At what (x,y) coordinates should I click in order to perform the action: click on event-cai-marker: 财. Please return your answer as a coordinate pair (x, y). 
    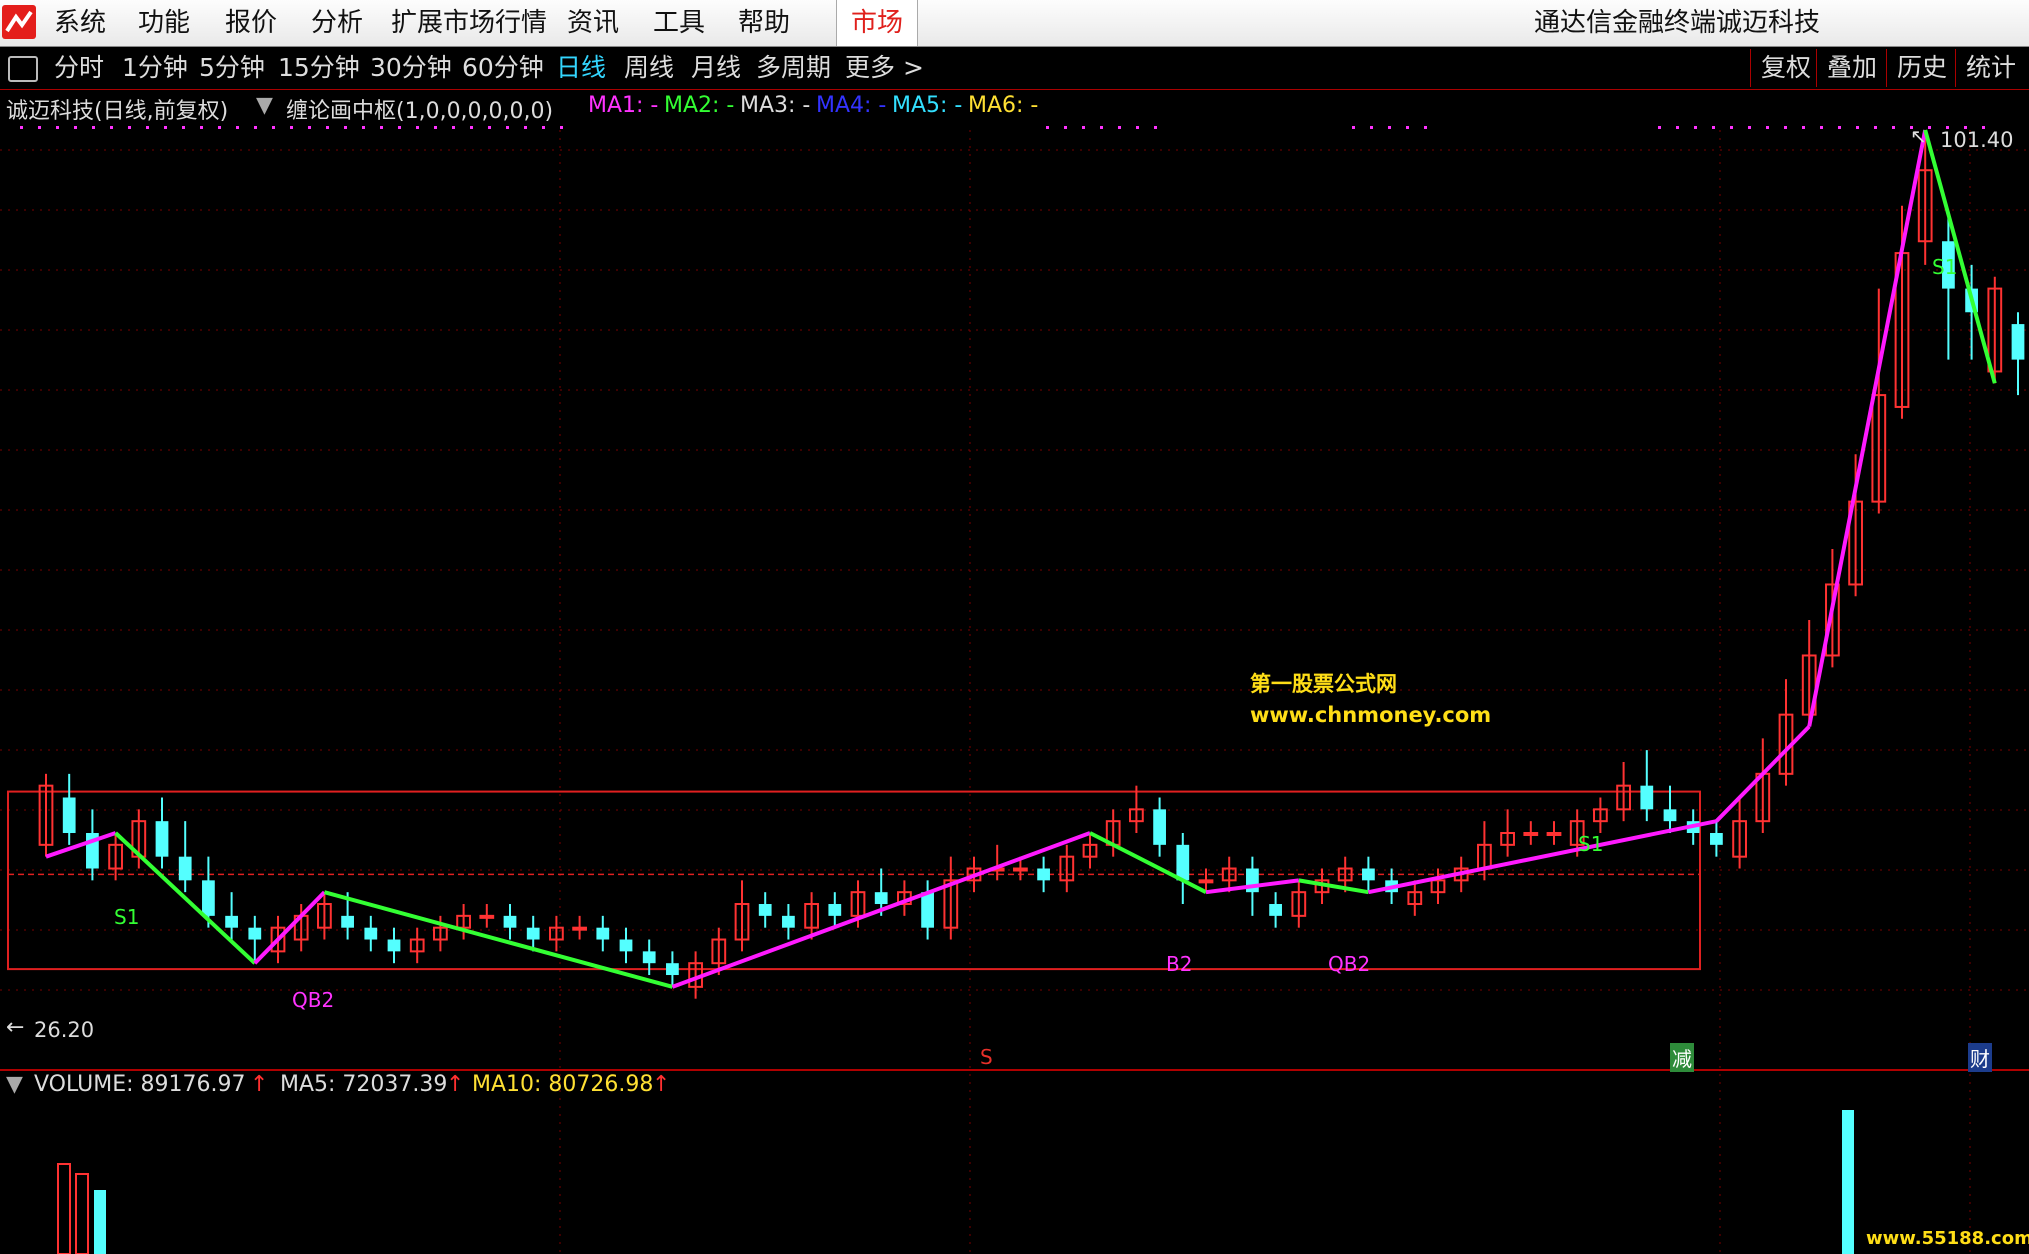
    Looking at the image, I should click on (1980, 1057).